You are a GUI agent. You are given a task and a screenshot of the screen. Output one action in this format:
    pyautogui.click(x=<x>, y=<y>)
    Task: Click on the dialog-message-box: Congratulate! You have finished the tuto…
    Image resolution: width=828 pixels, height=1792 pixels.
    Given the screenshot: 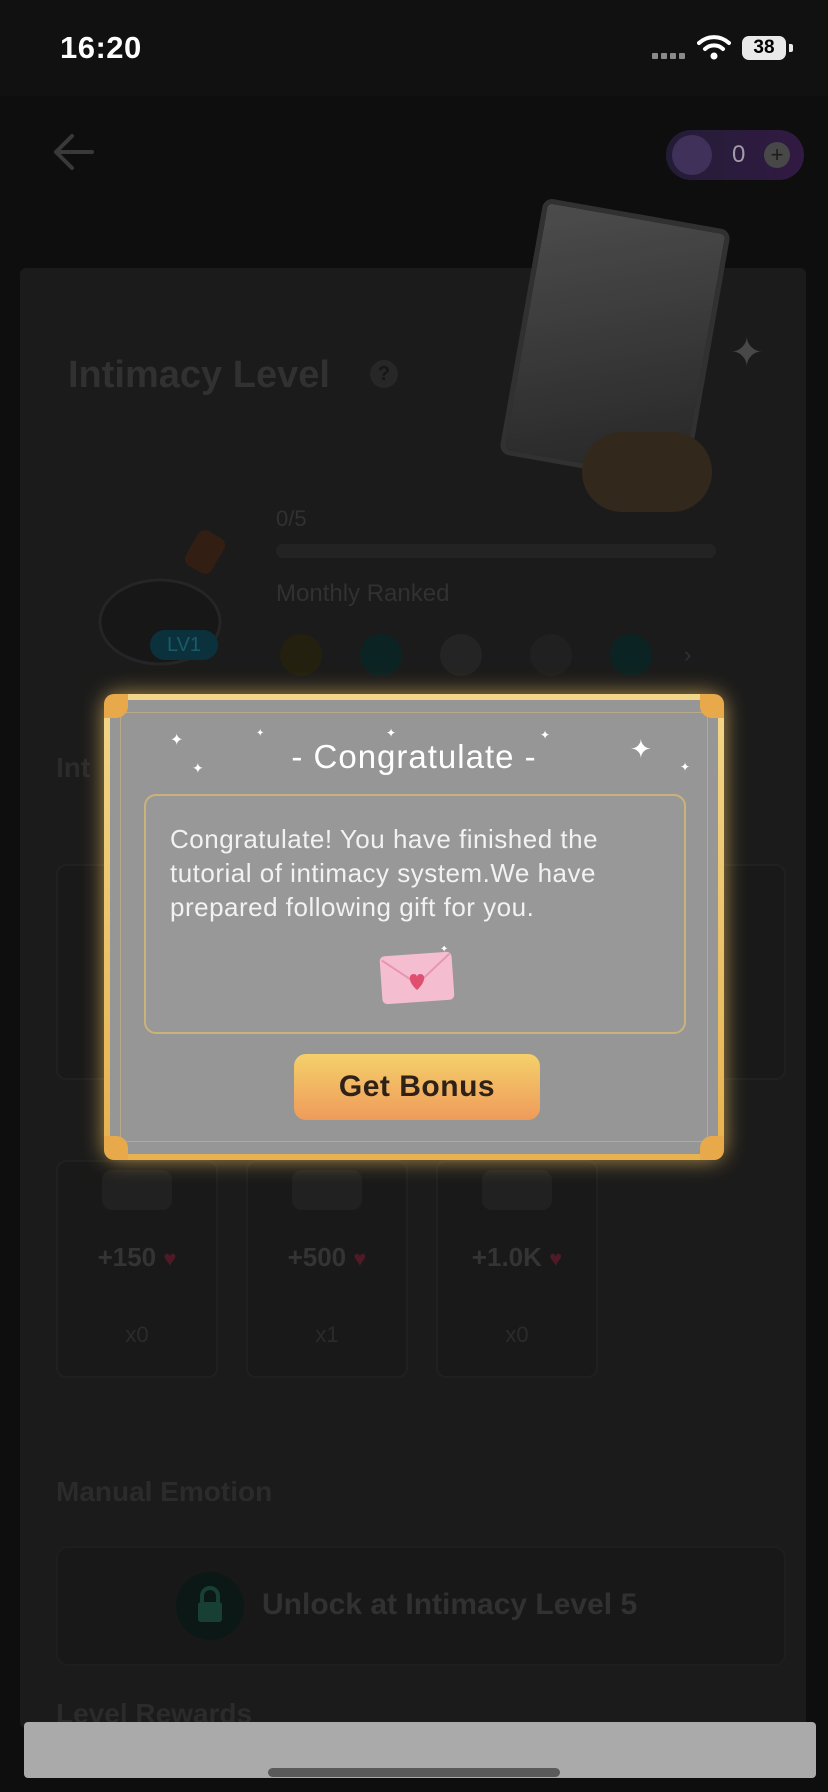 What is the action you would take?
    pyautogui.click(x=415, y=914)
    